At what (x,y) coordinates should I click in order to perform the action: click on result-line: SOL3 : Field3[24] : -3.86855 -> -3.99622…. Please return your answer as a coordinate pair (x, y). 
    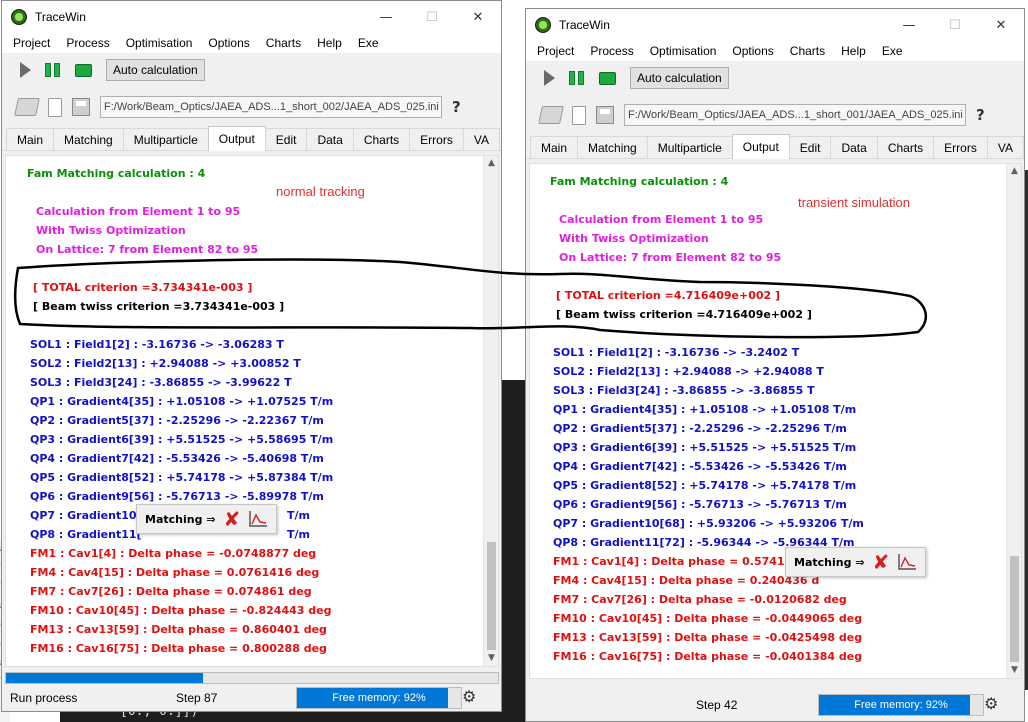
    Looking at the image, I should click on (161, 382).